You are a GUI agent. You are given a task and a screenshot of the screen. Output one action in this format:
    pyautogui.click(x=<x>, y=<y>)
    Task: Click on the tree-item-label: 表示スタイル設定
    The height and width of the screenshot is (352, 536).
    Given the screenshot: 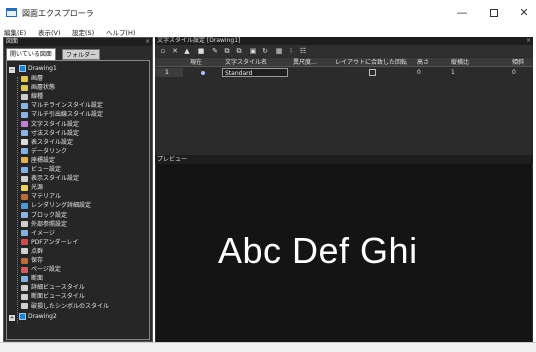 What is the action you would take?
    pyautogui.click(x=55, y=179)
    